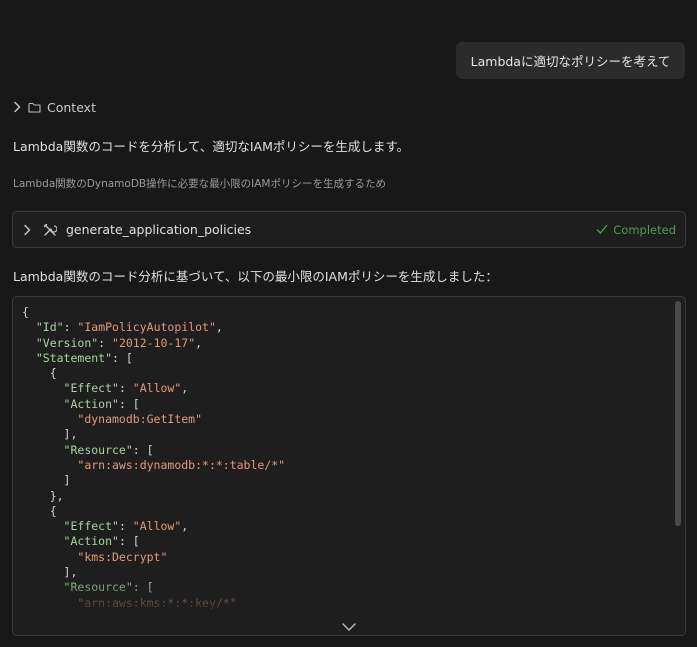 This screenshot has width=697, height=647. I want to click on code-line: ],, so click(153, 434).